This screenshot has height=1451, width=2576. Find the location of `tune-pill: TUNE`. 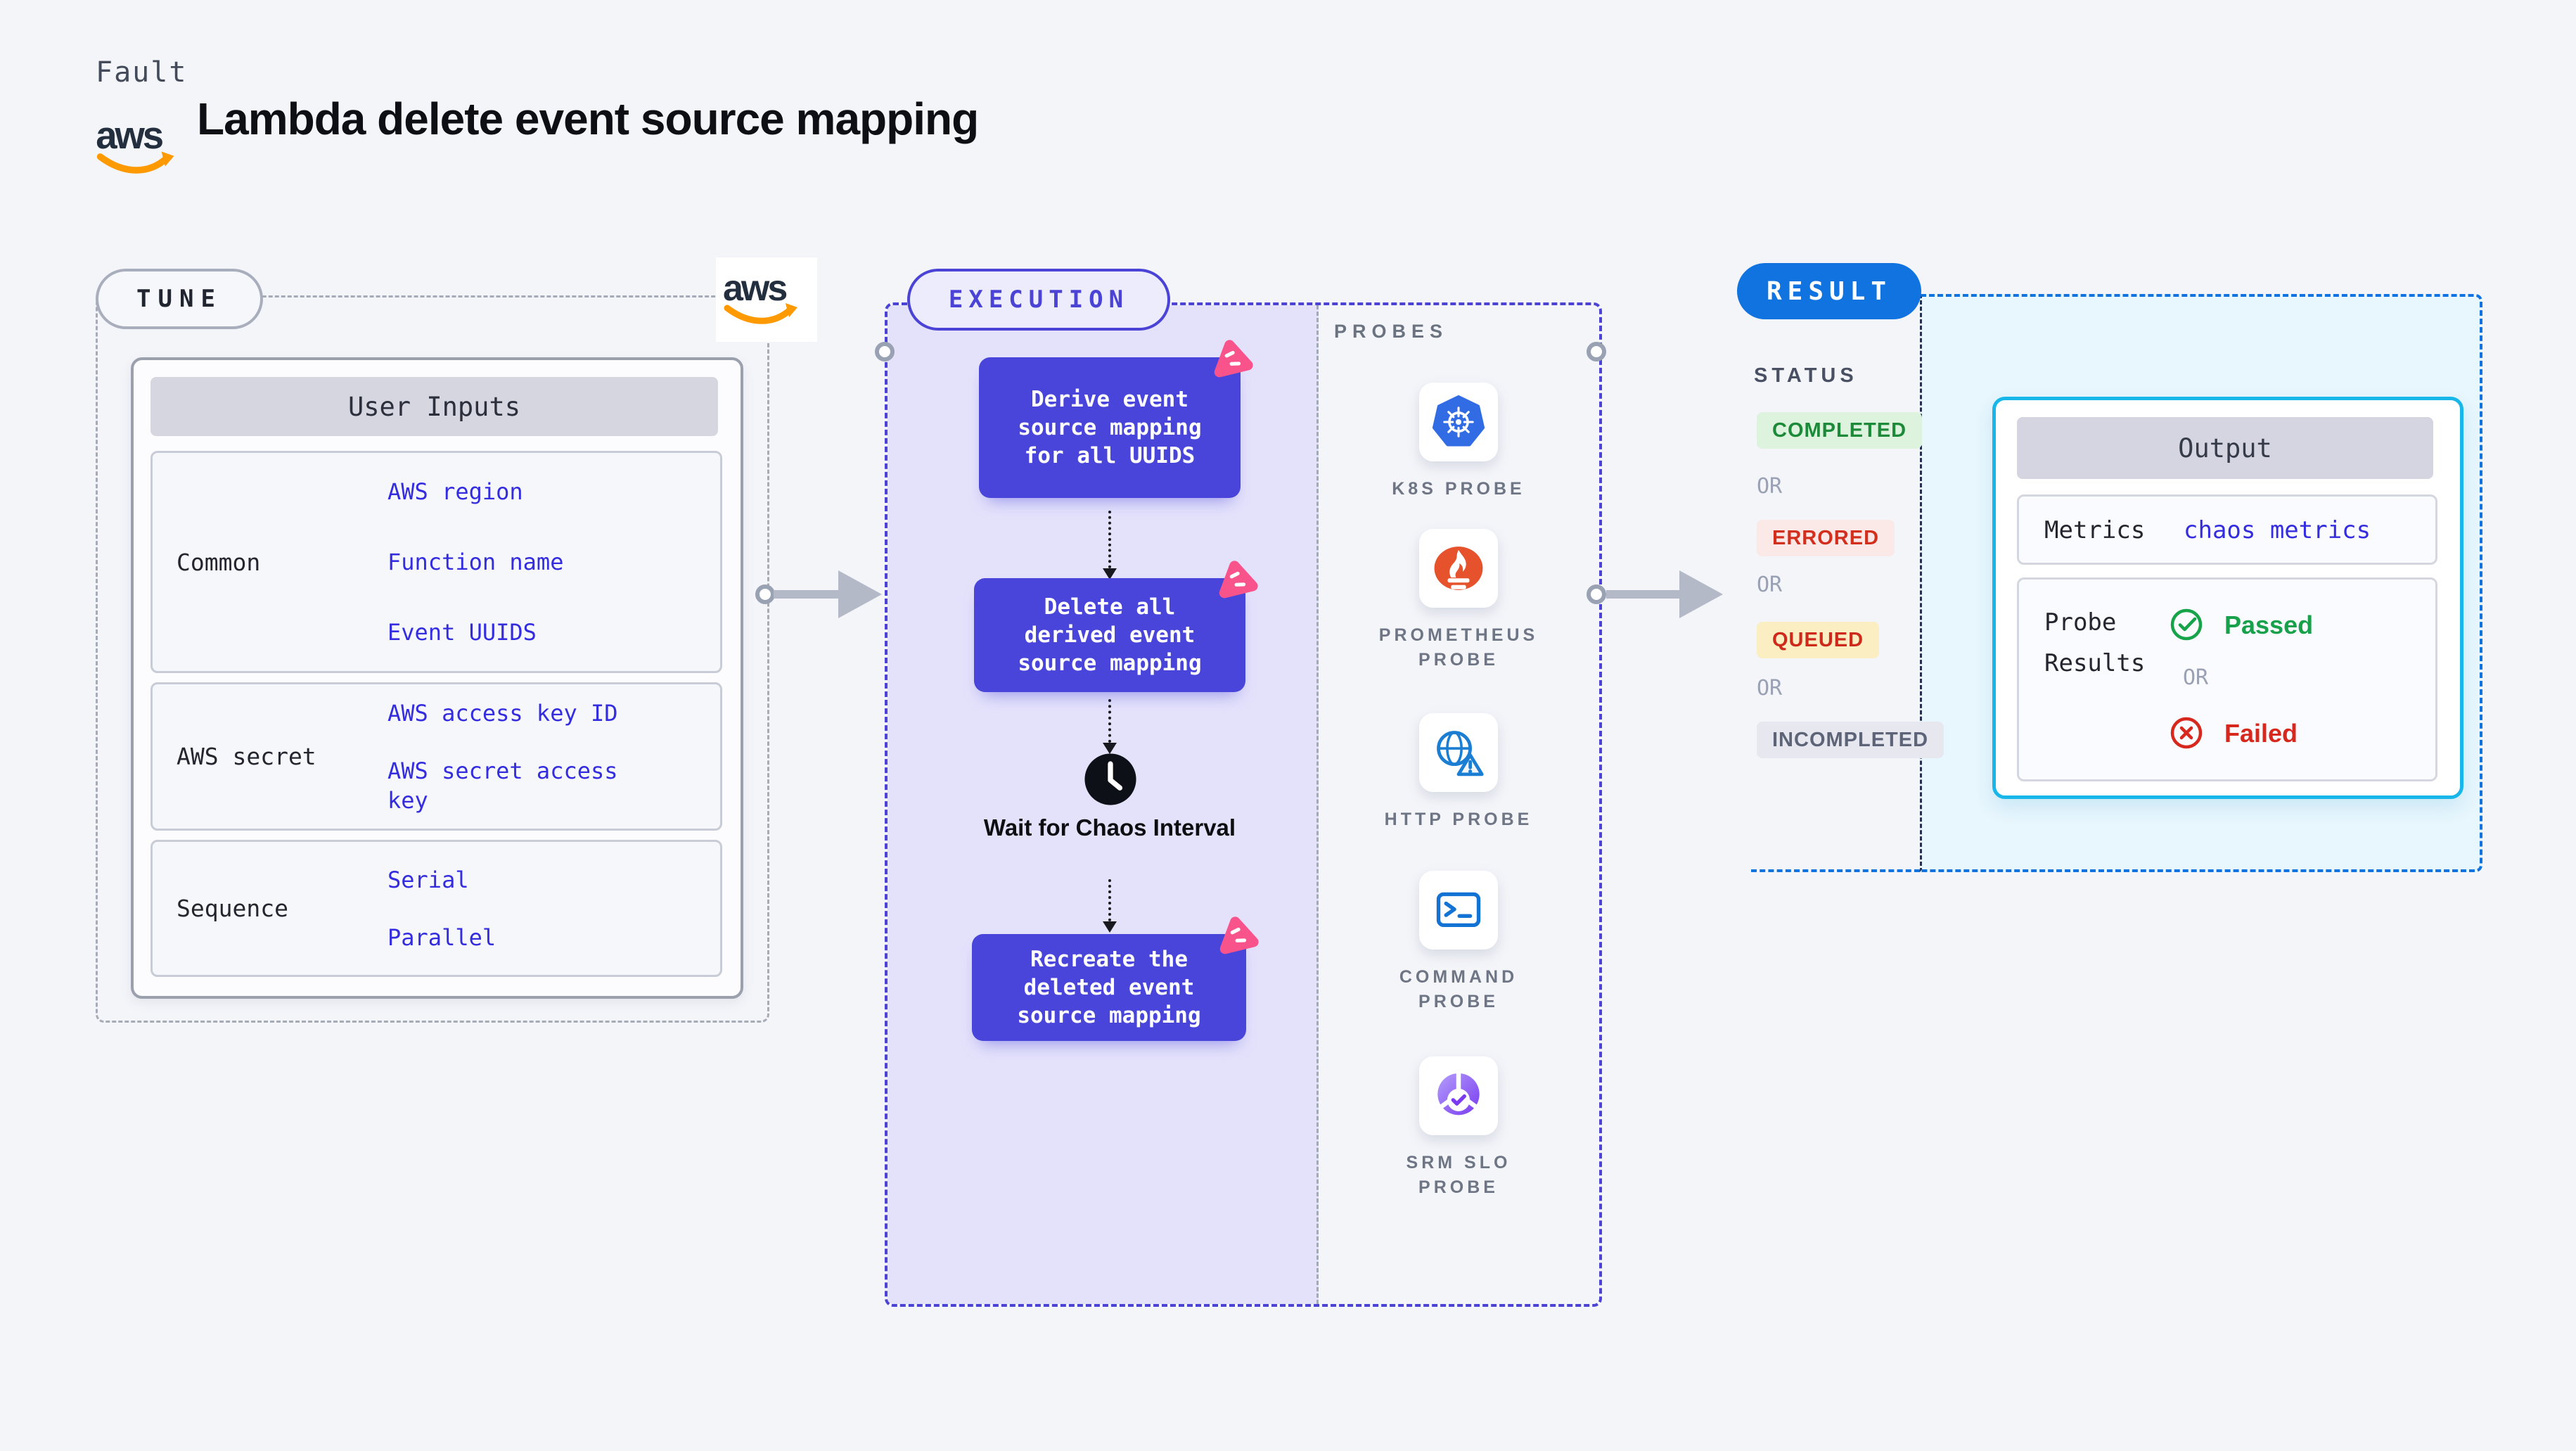

tune-pill: TUNE is located at coordinates (180, 299).